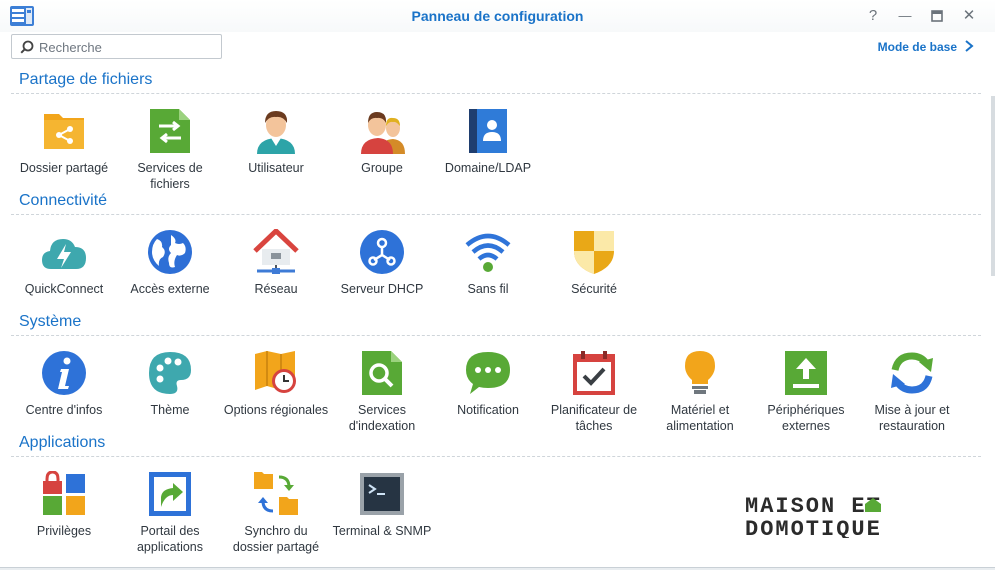  What do you see at coordinates (64, 168) in the screenshot?
I see `item-label: Dossier partagé` at bounding box center [64, 168].